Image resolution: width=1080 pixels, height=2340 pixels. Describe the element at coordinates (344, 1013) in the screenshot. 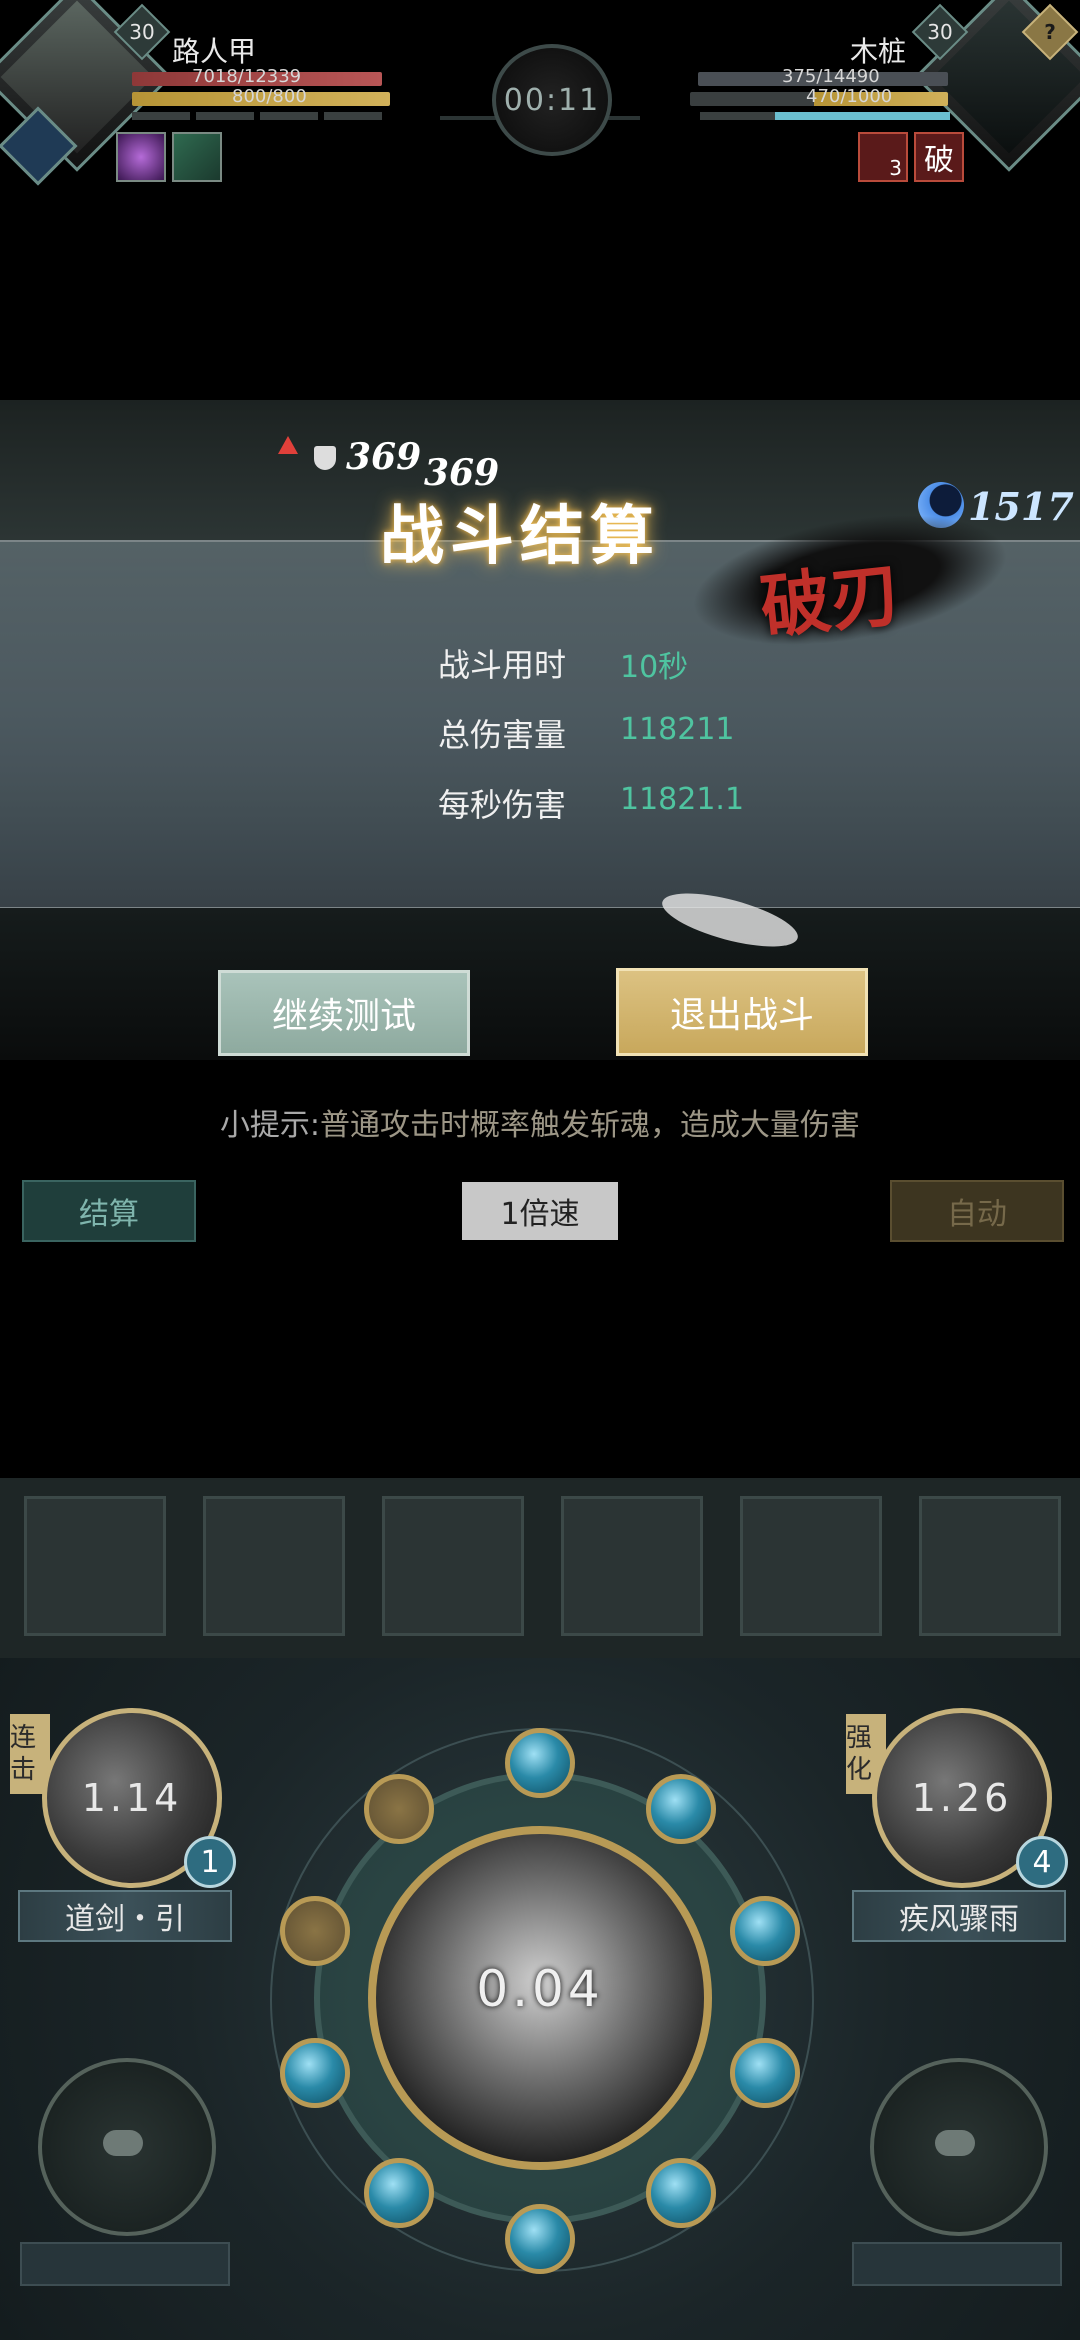

I see `continue-test-button: 继续测试` at that location.